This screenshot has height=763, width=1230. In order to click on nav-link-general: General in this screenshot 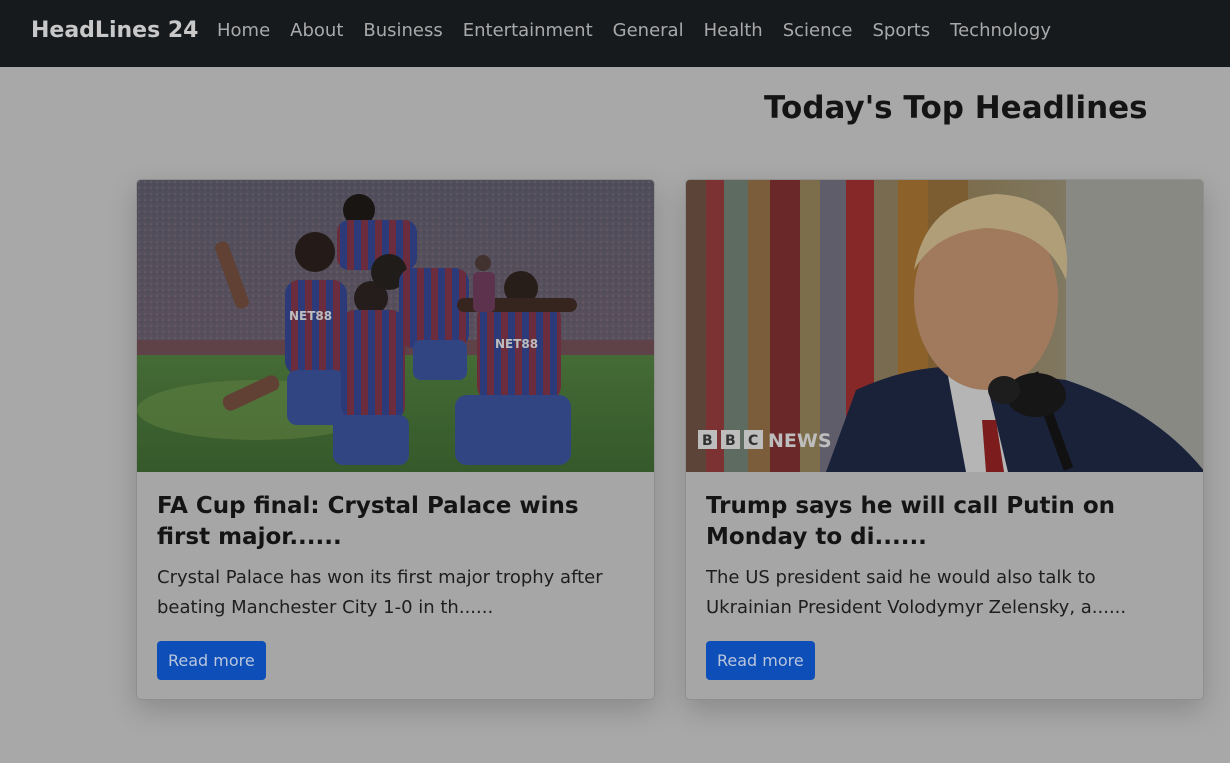, I will do `click(648, 30)`.